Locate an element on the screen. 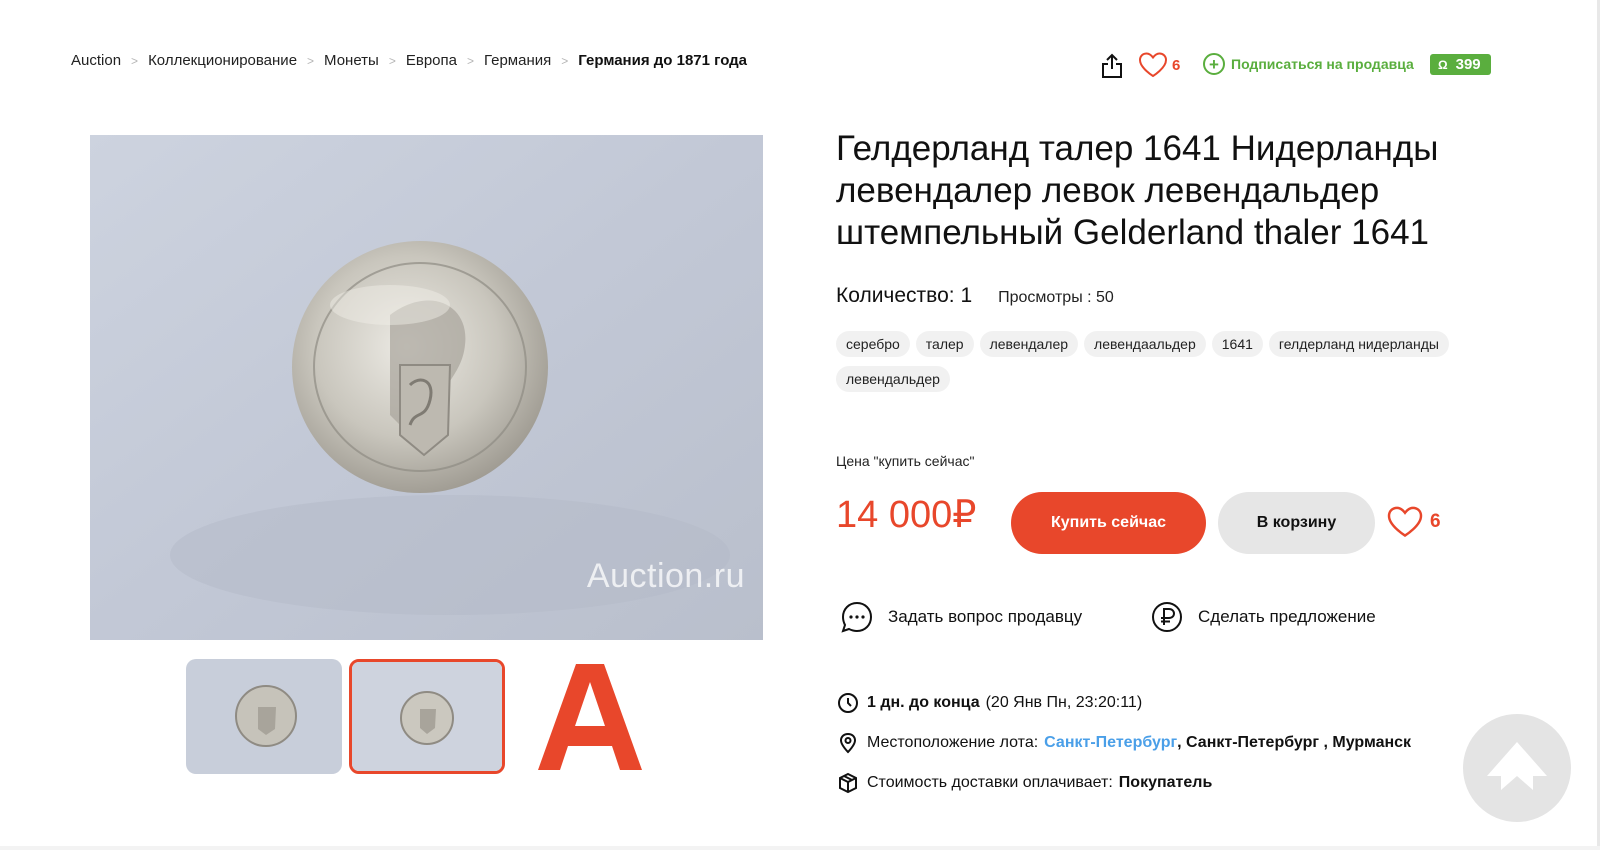 The height and width of the screenshot is (850, 1600). omega-icon: Ω is located at coordinates (1443, 64).